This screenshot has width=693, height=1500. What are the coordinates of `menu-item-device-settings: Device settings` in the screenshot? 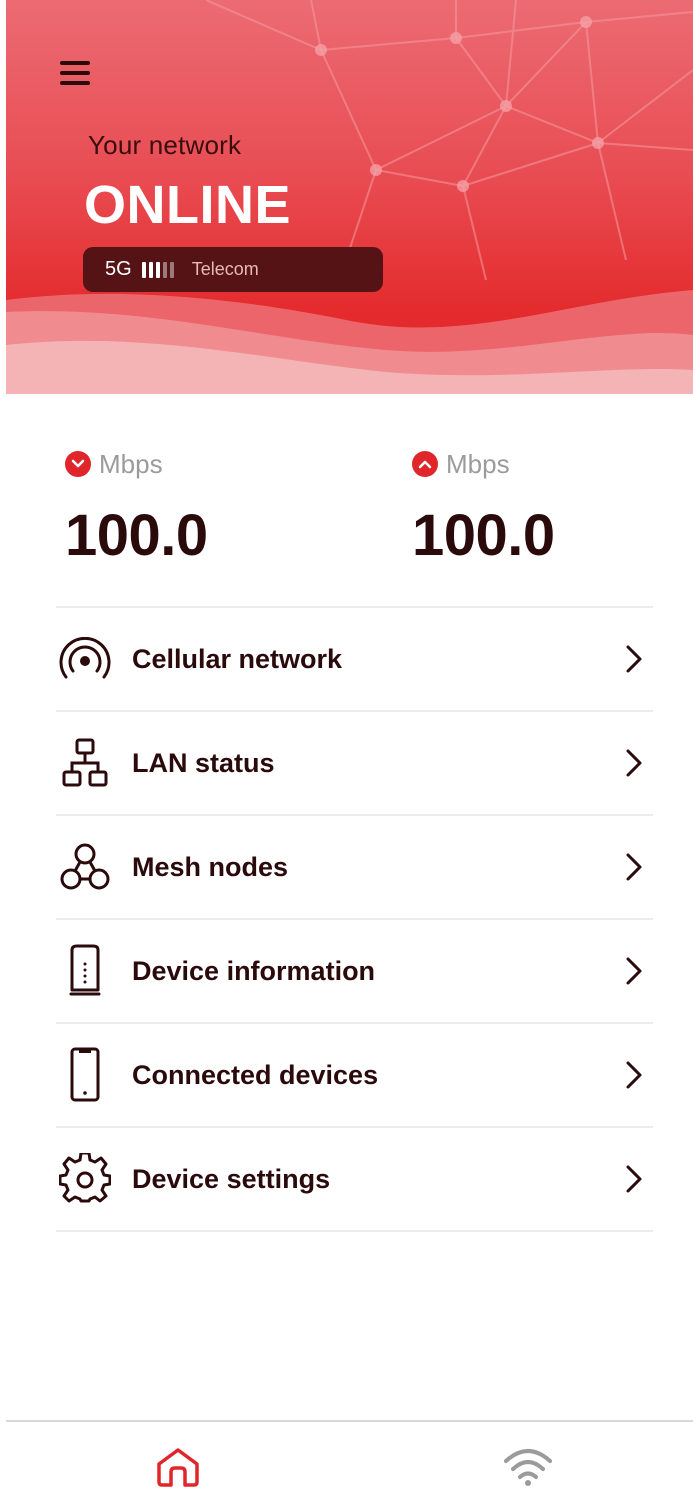 It's located at (354, 1179).